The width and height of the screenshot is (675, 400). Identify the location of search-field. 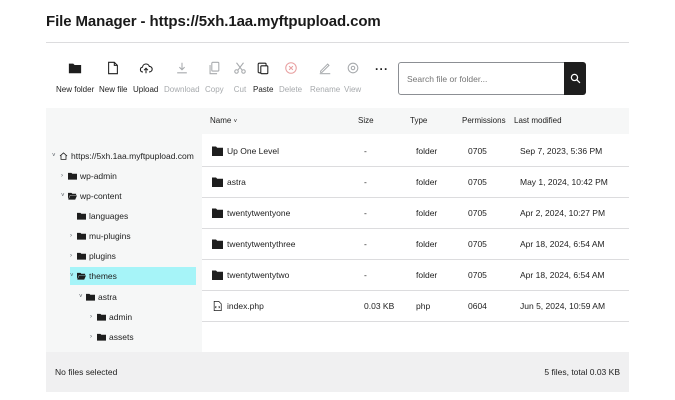
(482, 78).